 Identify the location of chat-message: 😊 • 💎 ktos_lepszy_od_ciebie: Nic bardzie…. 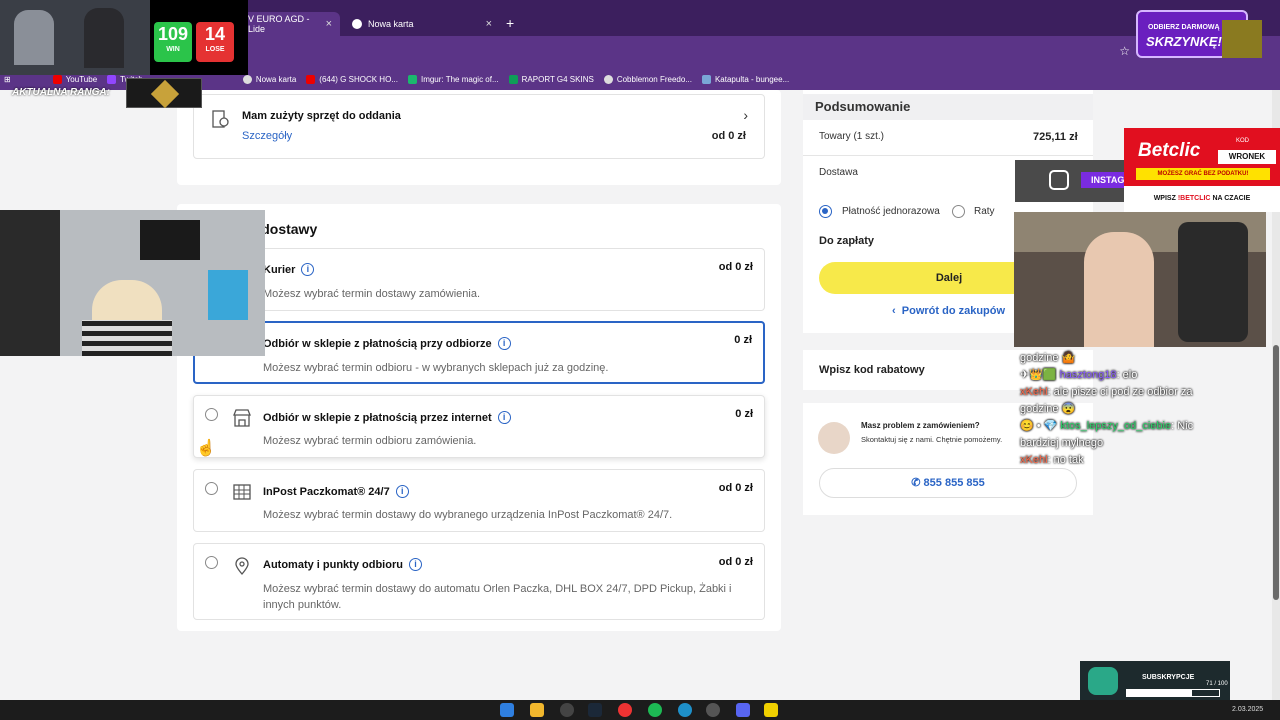
(1107, 434).